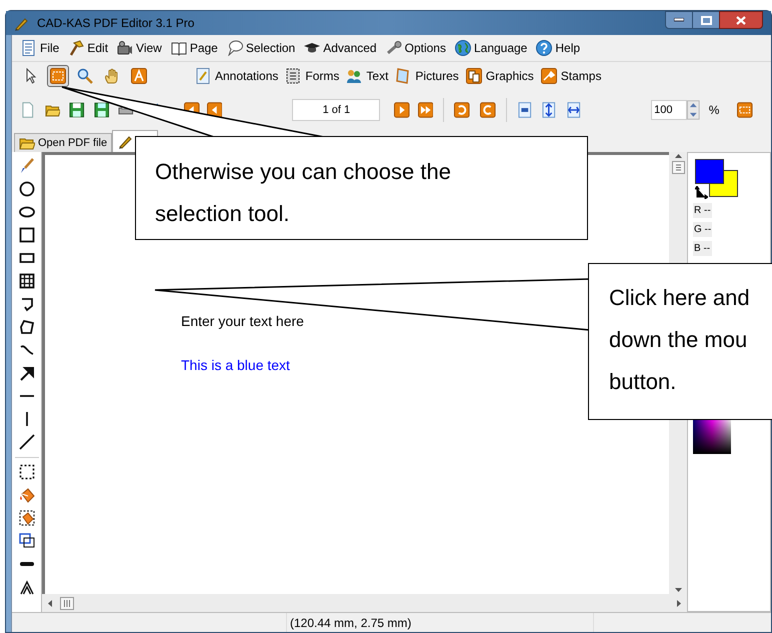 The height and width of the screenshot is (633, 772). I want to click on zoom-unit: %, so click(714, 110).